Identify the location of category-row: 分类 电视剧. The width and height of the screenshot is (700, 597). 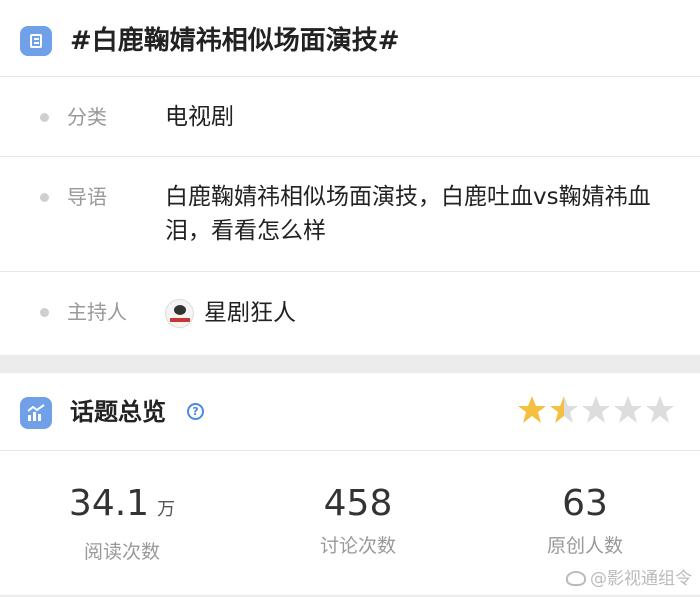
(350, 117).